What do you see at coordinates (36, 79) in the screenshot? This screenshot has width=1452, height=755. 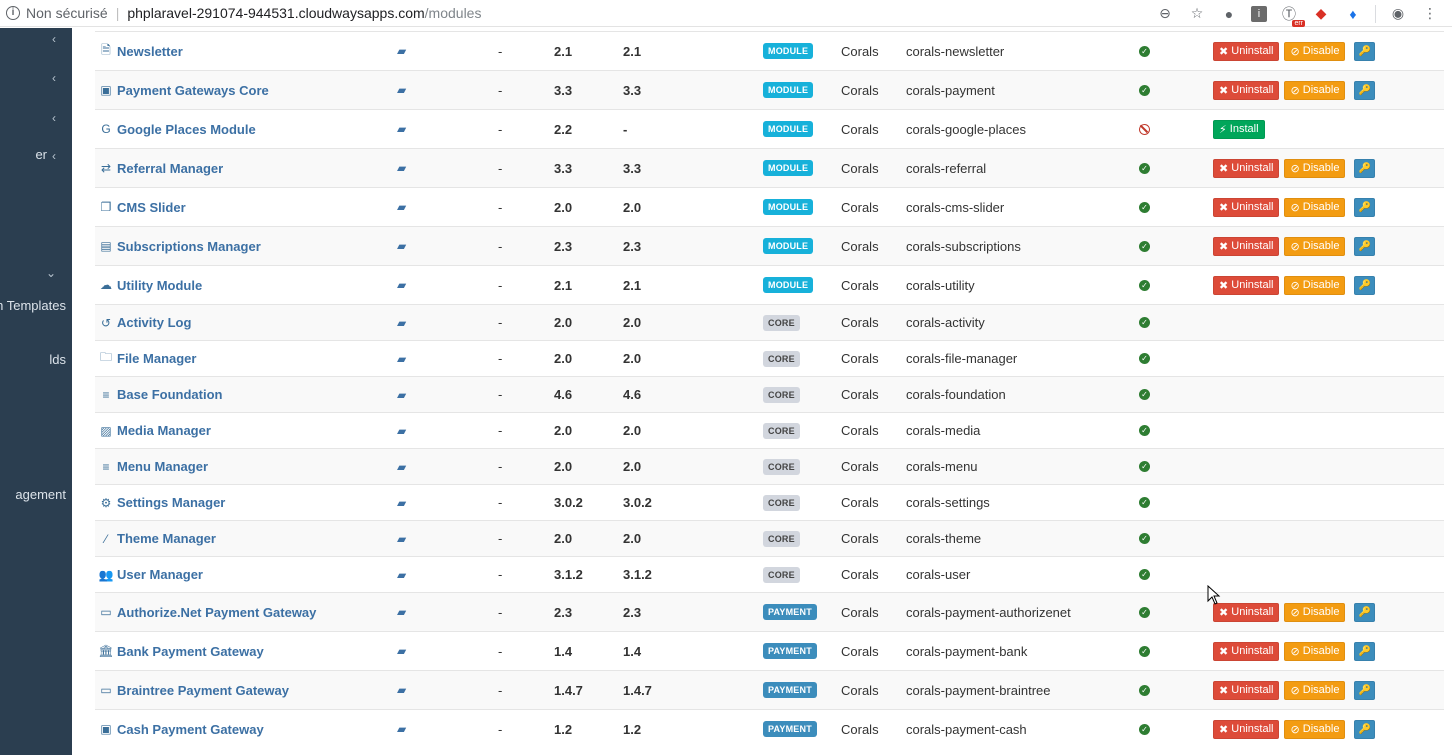 I see `sidebar-item-1: ‹` at bounding box center [36, 79].